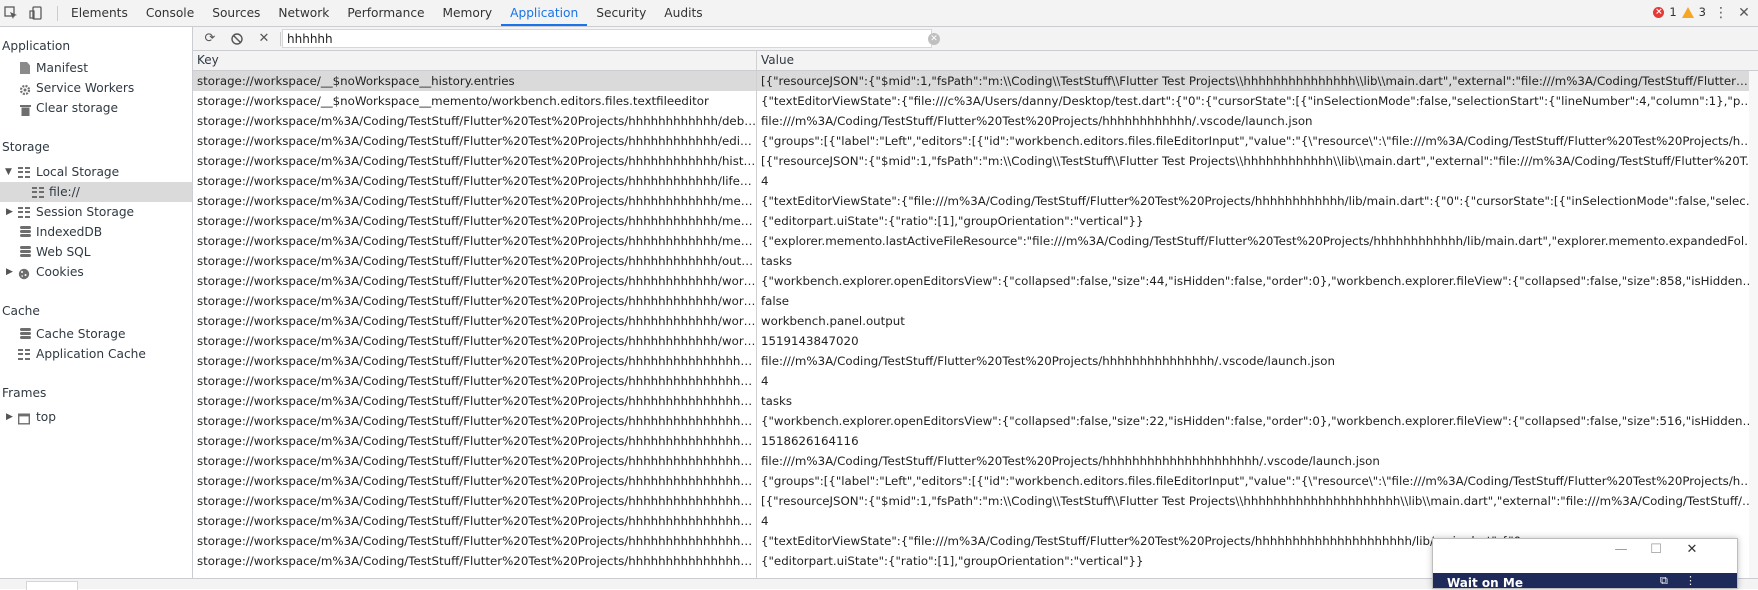 Image resolution: width=1758 pixels, height=590 pixels. What do you see at coordinates (683, 13) in the screenshot?
I see `tab-audits: Audits` at bounding box center [683, 13].